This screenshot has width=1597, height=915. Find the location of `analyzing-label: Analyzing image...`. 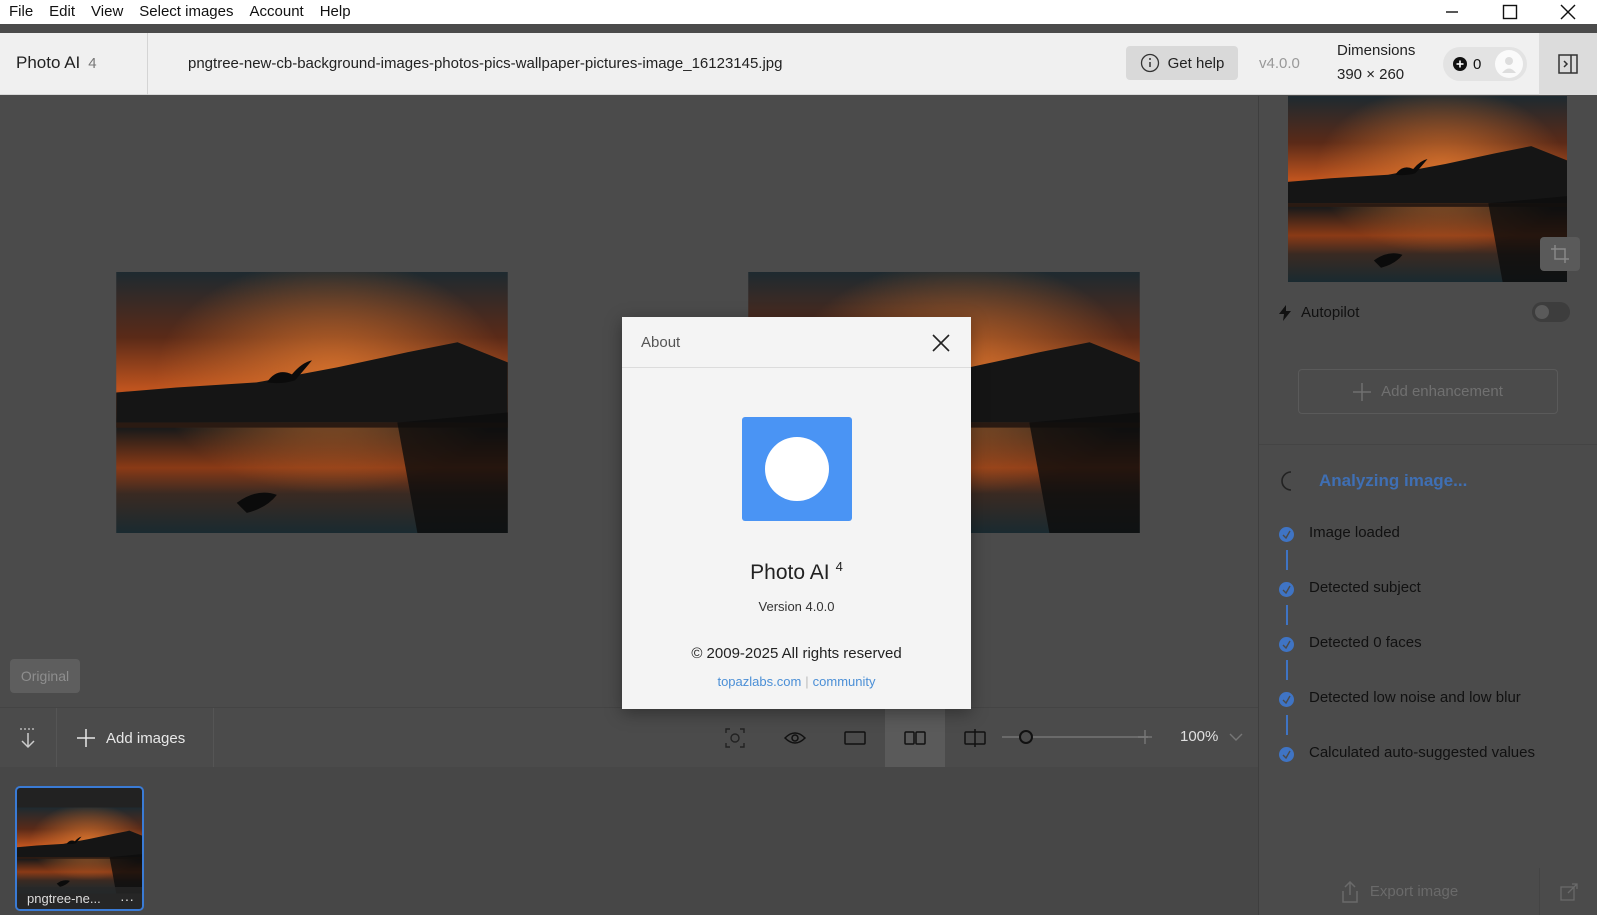

analyzing-label: Analyzing image... is located at coordinates (1393, 480).